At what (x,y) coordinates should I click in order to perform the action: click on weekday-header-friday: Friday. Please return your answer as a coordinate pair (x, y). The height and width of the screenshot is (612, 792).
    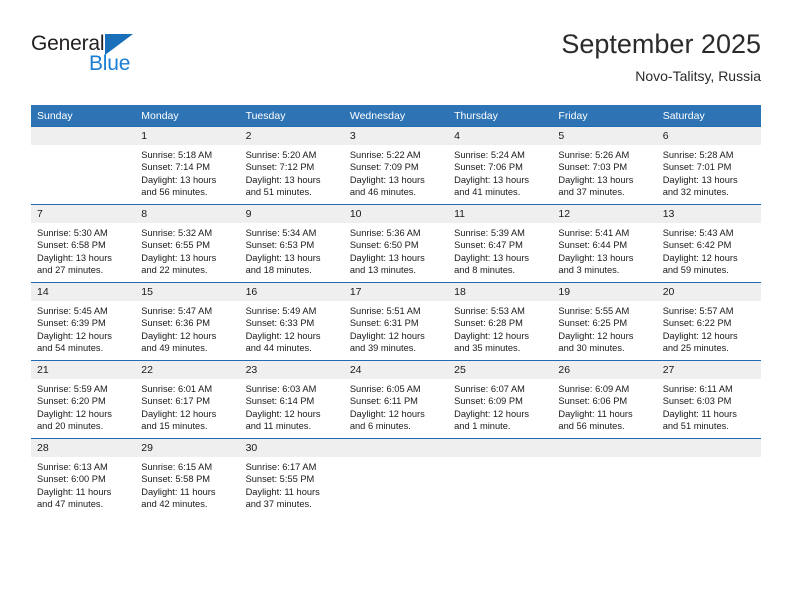
    Looking at the image, I should click on (604, 116).